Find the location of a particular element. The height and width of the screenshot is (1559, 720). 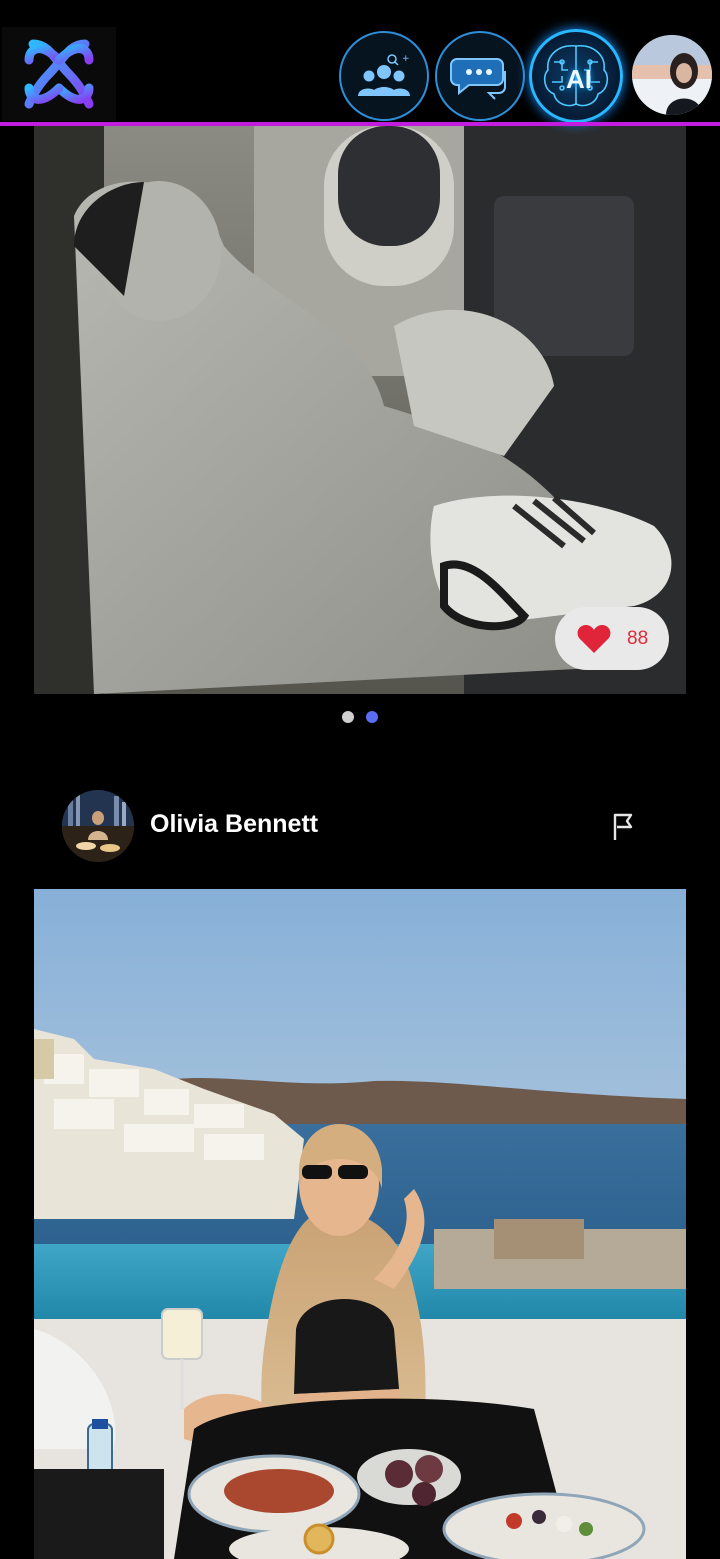

app-logo-icon is located at coordinates (59, 74).